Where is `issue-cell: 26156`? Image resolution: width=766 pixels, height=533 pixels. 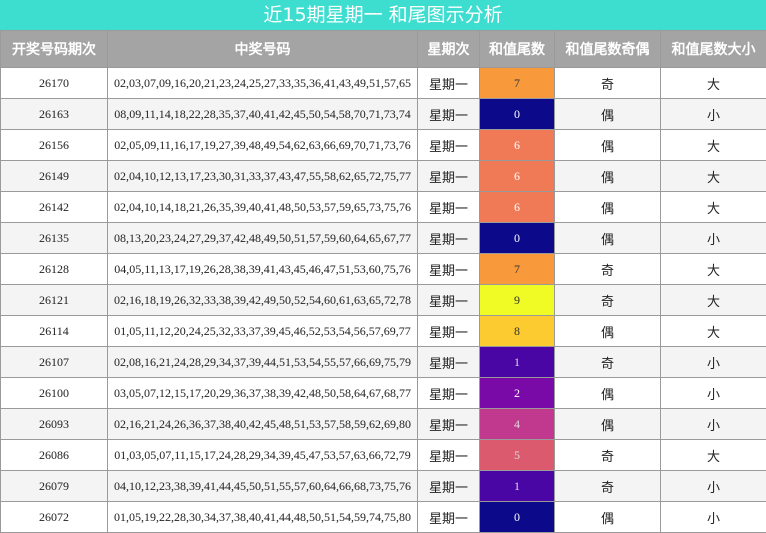
issue-cell: 26156 is located at coordinates (54, 145).